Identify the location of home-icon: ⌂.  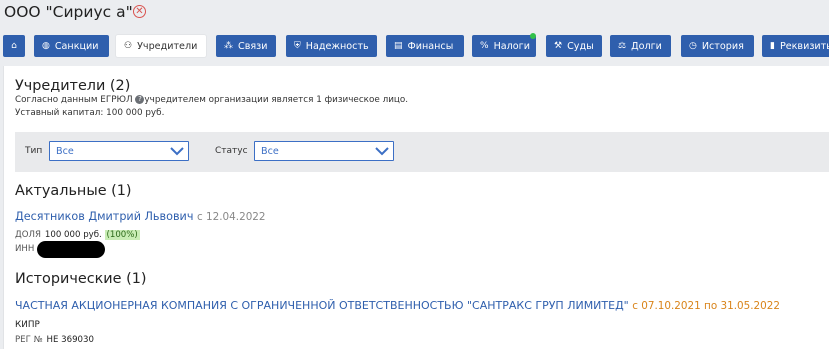
(14, 45).